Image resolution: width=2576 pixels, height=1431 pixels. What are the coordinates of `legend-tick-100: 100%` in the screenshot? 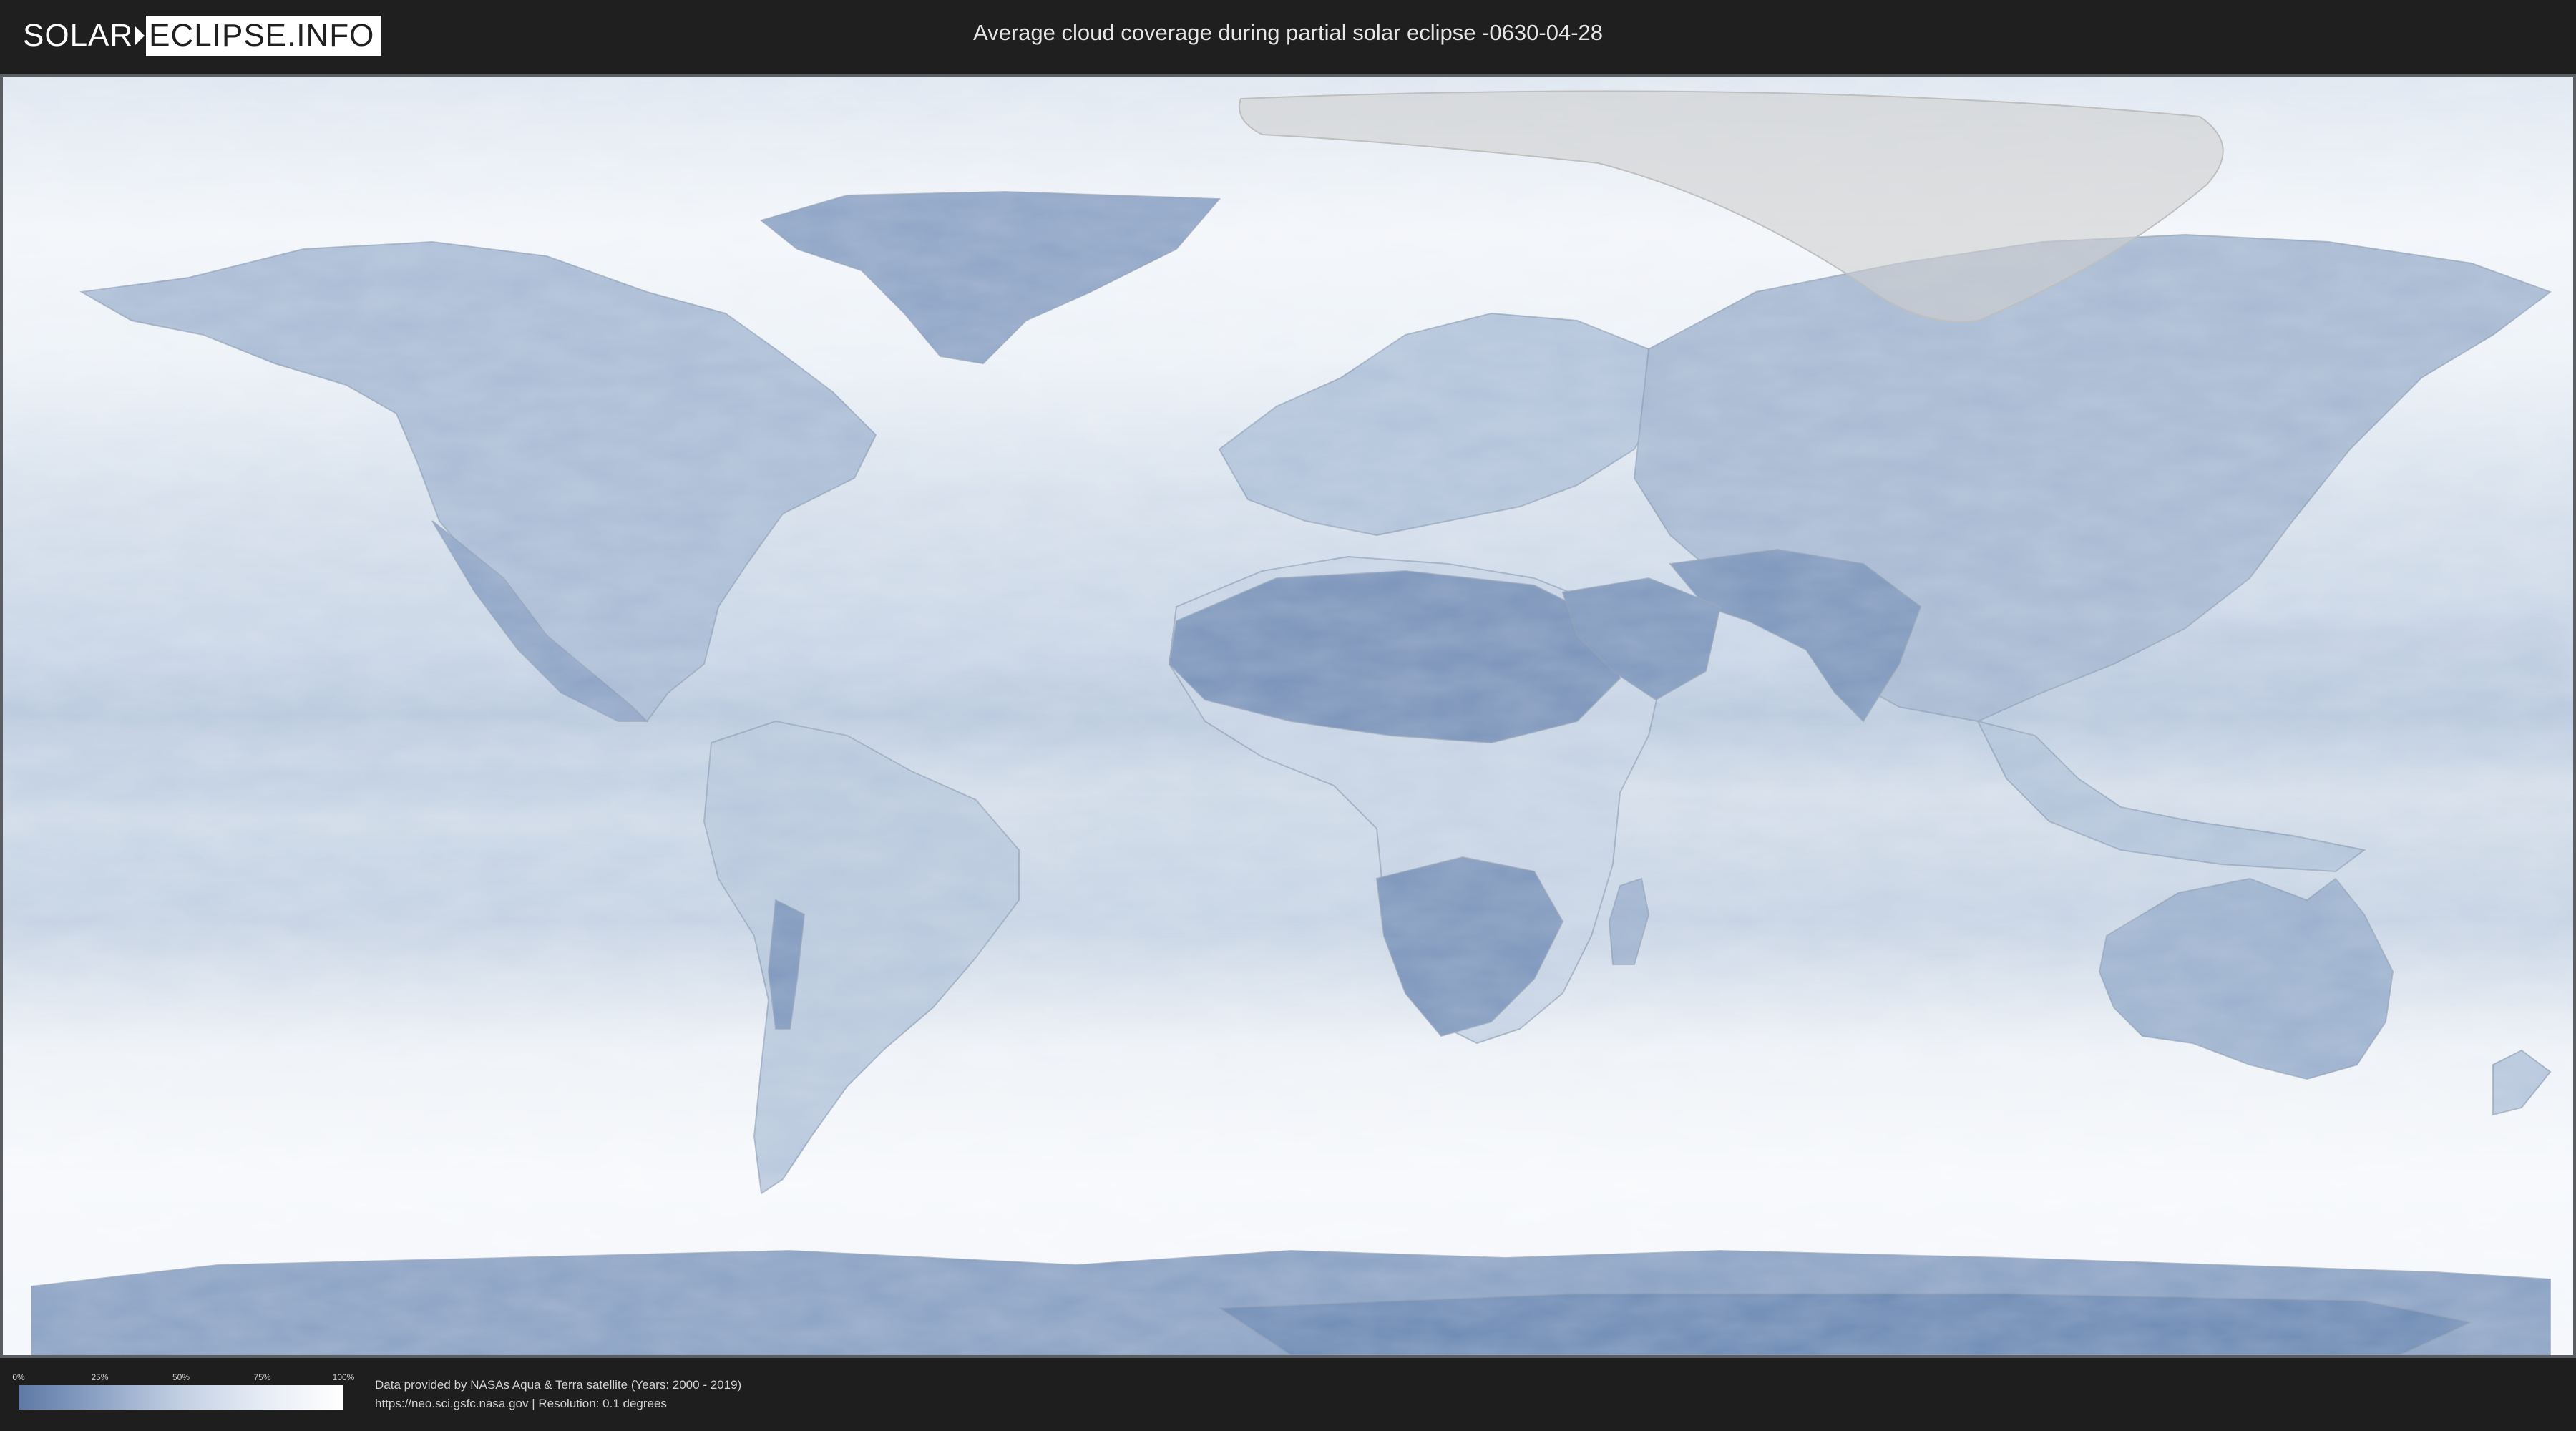 It's located at (343, 1377).